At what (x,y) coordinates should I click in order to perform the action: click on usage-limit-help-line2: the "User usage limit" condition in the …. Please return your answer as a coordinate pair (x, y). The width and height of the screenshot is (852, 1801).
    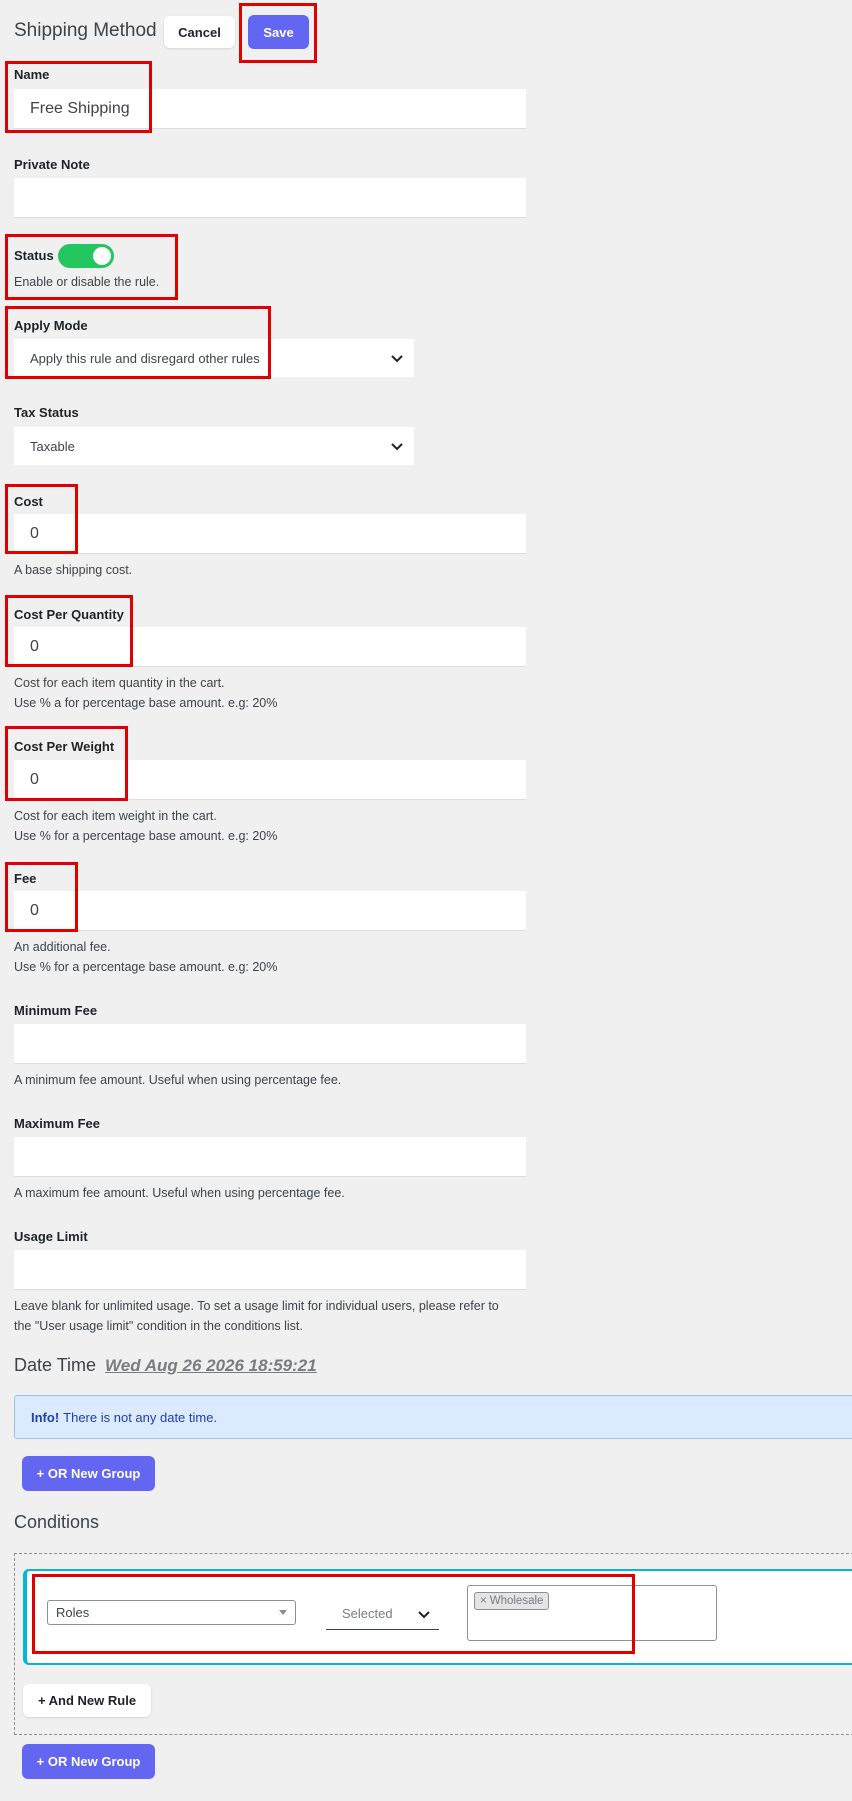
    Looking at the image, I should click on (158, 1326).